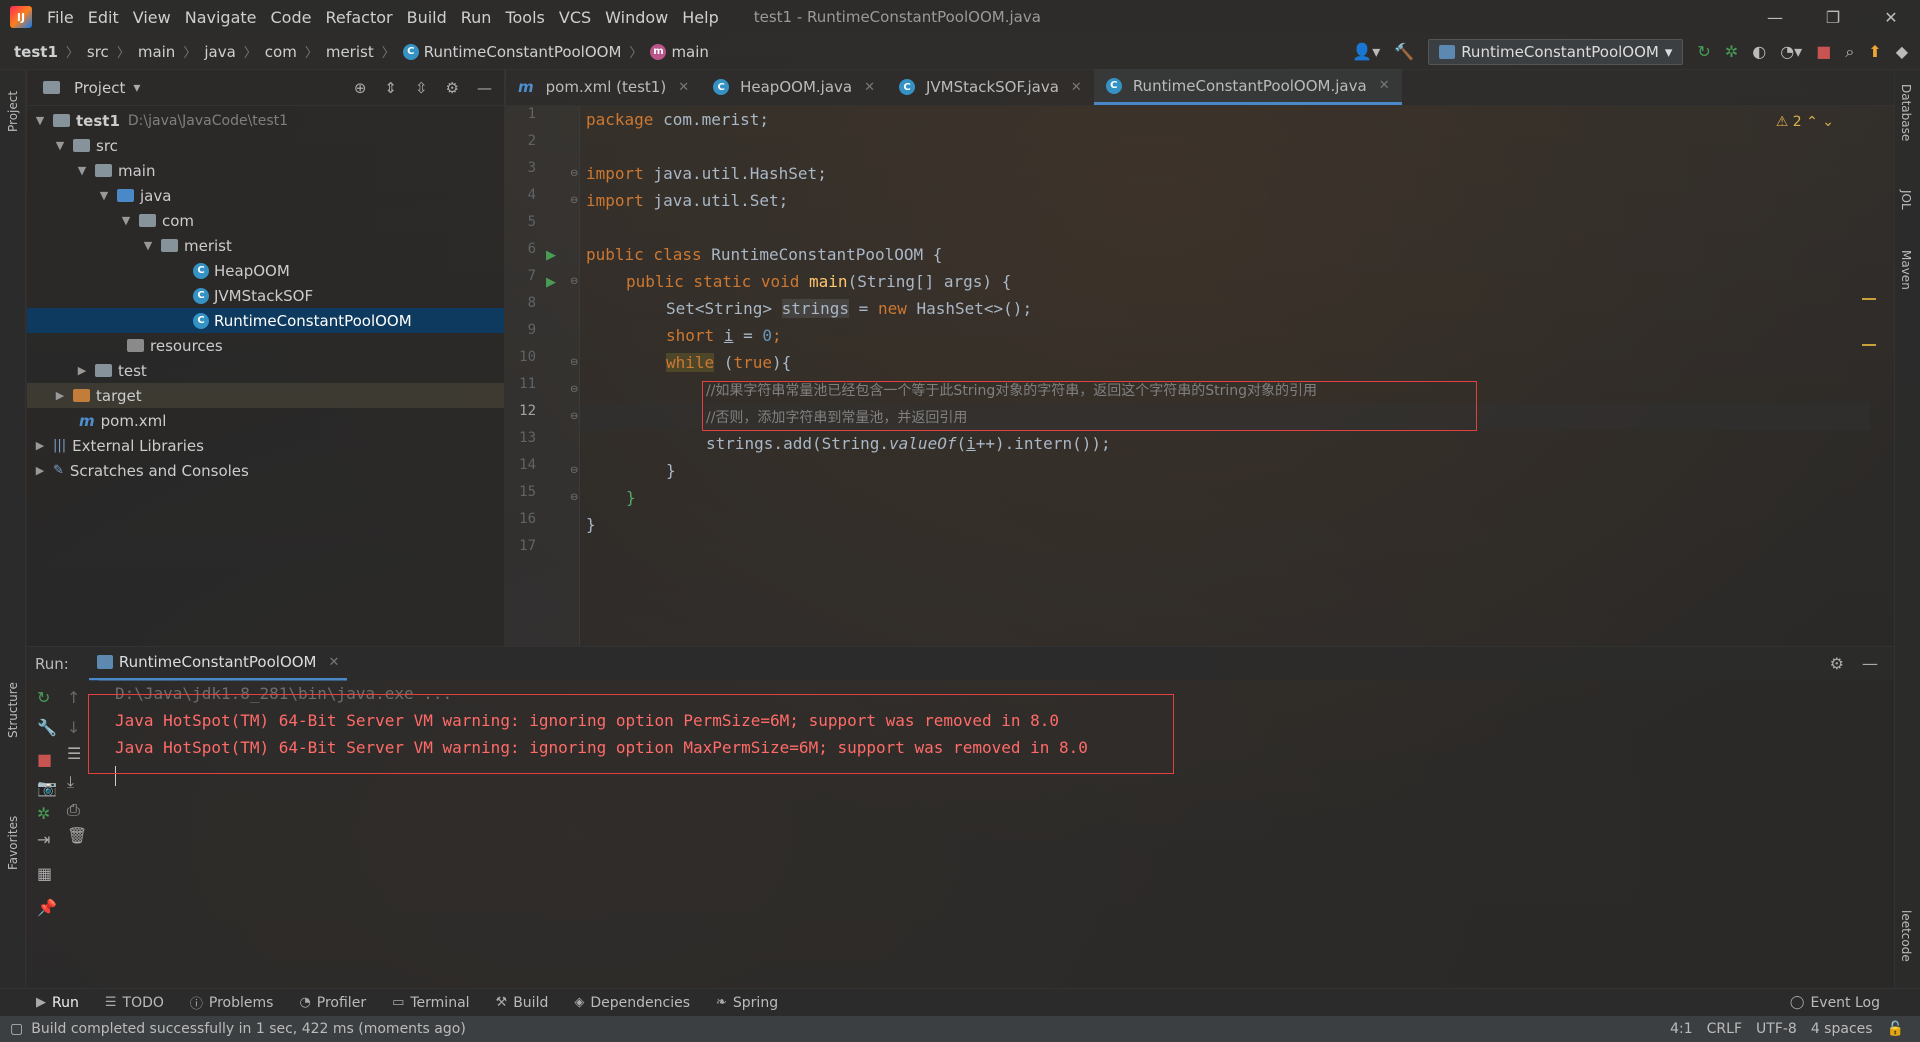 The height and width of the screenshot is (1042, 1920). Describe the element at coordinates (265, 270) in the screenshot. I see `tree-item-heapoom: C HeapOOM` at that location.